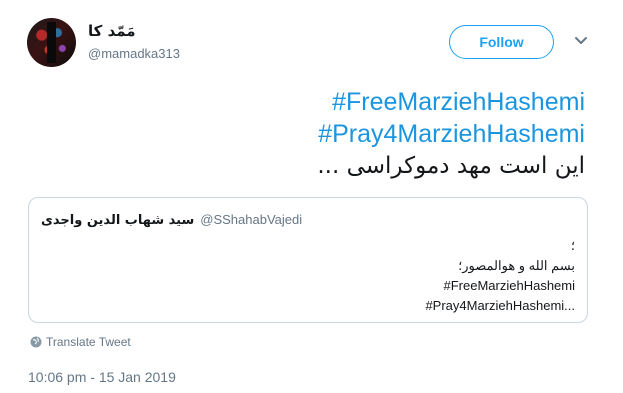 The image size is (623, 393). What do you see at coordinates (572, 245) in the screenshot?
I see `quoted-line: ؛` at bounding box center [572, 245].